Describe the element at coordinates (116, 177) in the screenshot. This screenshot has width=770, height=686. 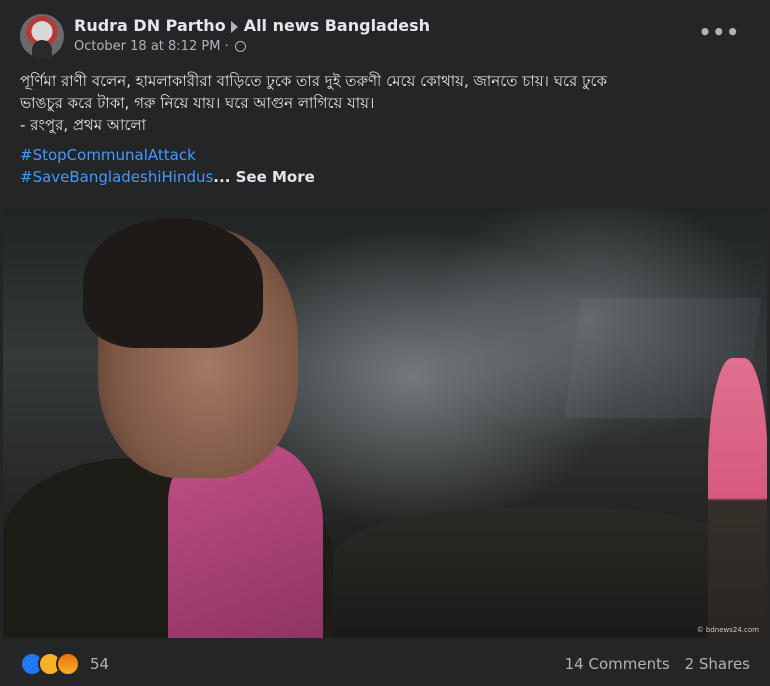
I see `hashtag-link: #SaveBangladeshiHindus` at that location.